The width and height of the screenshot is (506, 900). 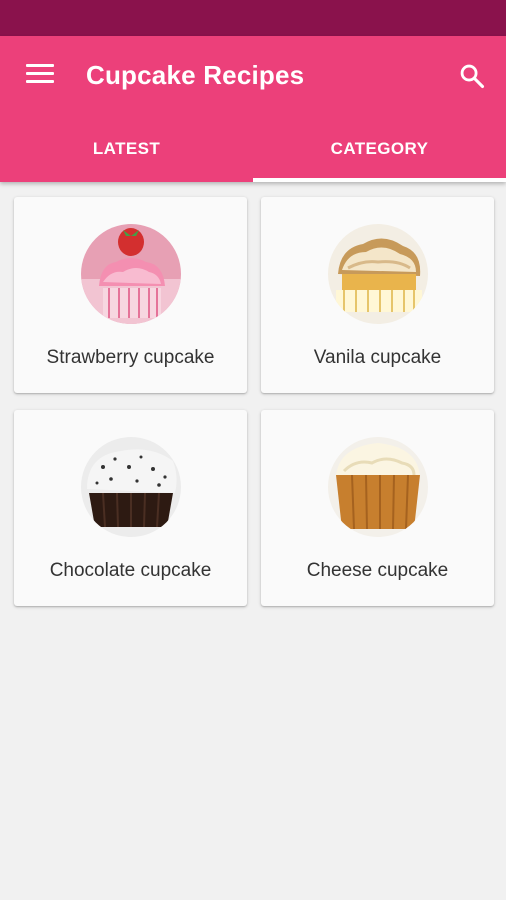 What do you see at coordinates (126, 149) in the screenshot?
I see `tab-latest: LATEST` at bounding box center [126, 149].